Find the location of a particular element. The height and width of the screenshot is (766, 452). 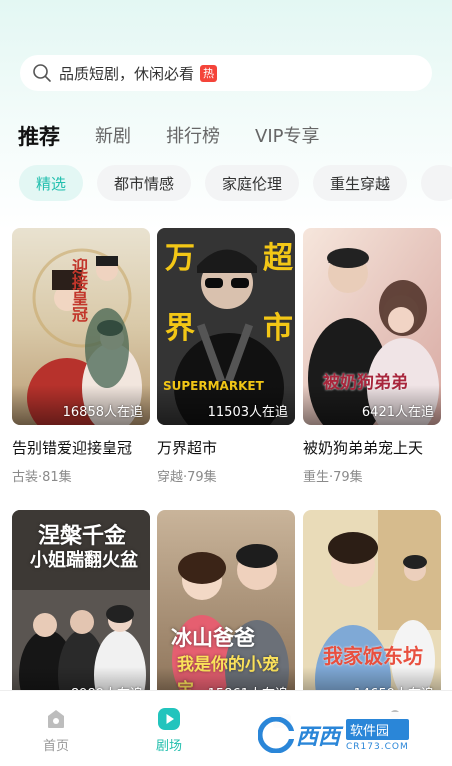

svg-text: 超 is located at coordinates (278, 258).